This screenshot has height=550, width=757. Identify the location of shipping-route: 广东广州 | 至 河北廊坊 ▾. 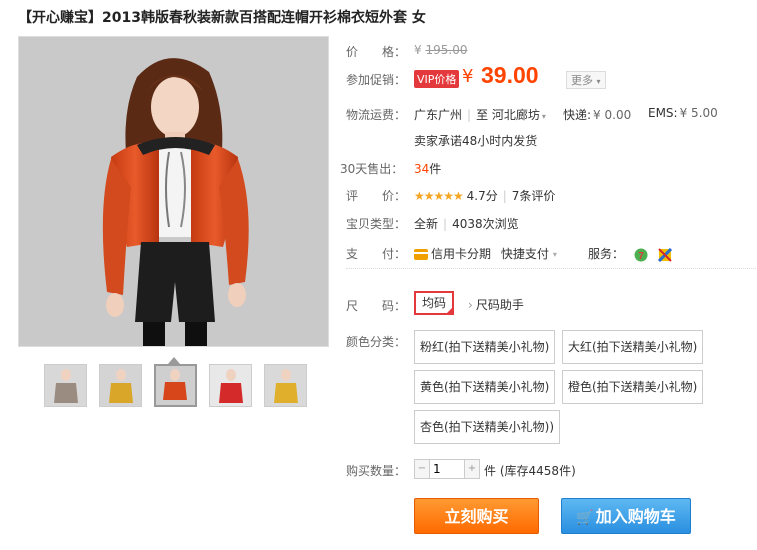
(480, 115).